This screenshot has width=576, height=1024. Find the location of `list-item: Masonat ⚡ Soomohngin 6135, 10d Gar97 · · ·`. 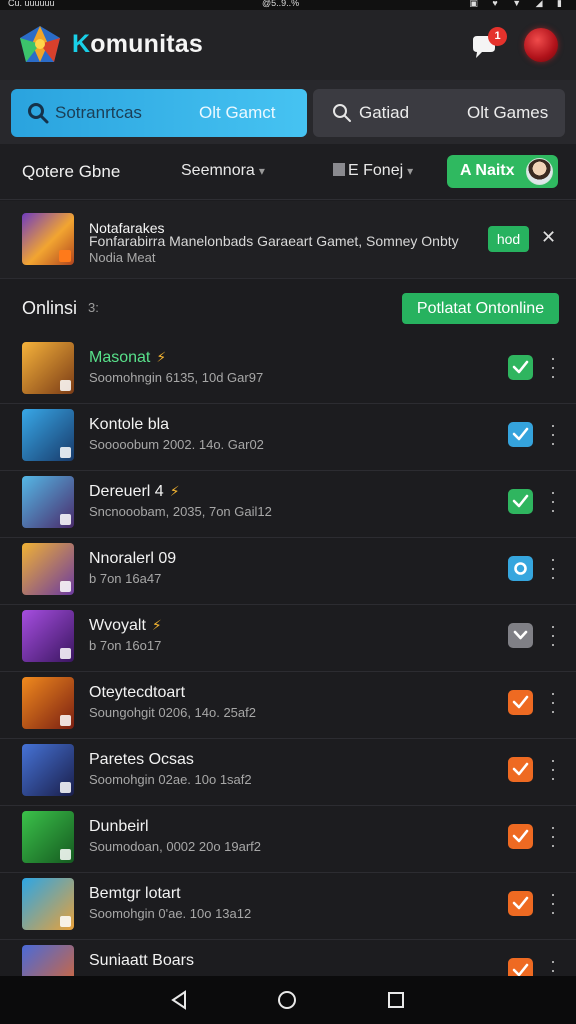

list-item: Masonat ⚡ Soomohngin 6135, 10d Gar97 · · · is located at coordinates (288, 370).